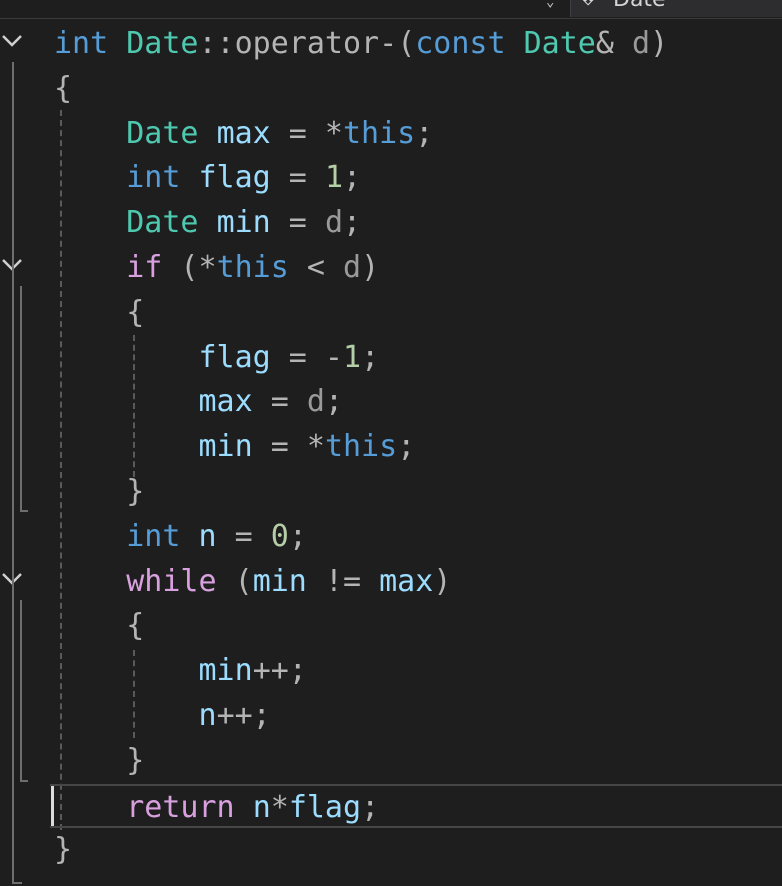 Image resolution: width=782 pixels, height=886 pixels. I want to click on editor-navigation-bar: ⌄ ⇩ Date, so click(391, 9).